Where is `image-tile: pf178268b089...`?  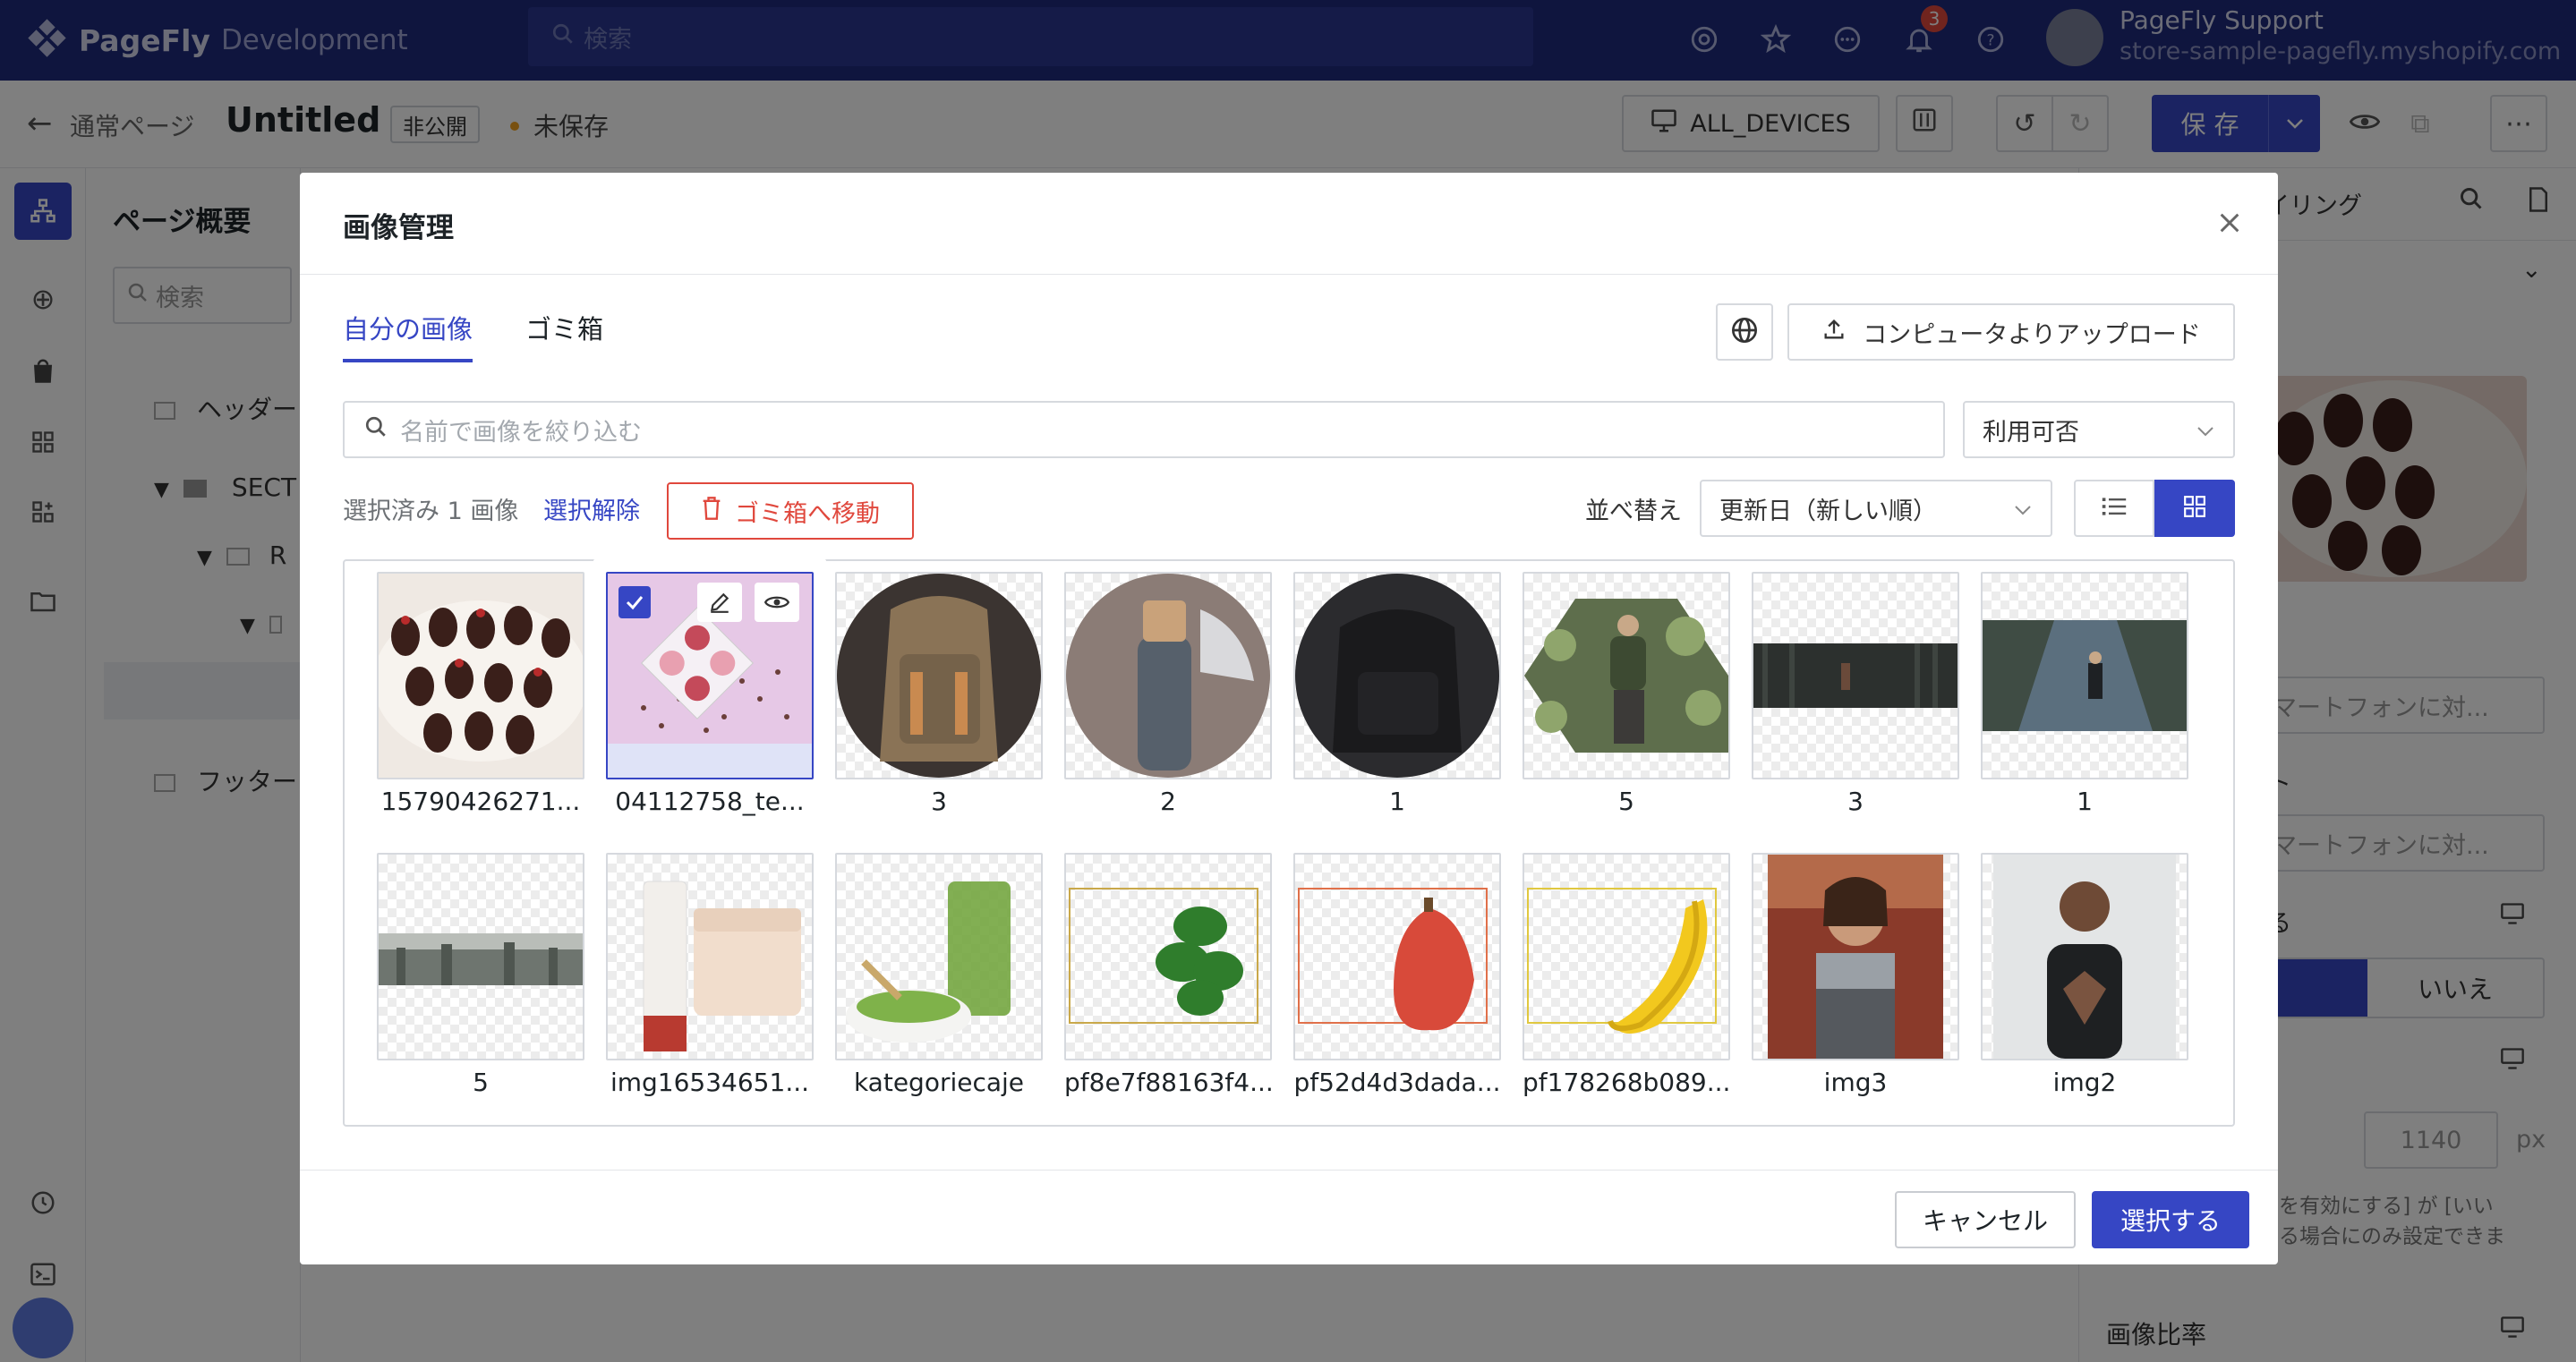
image-tile: pf178268b089... is located at coordinates (1626, 975).